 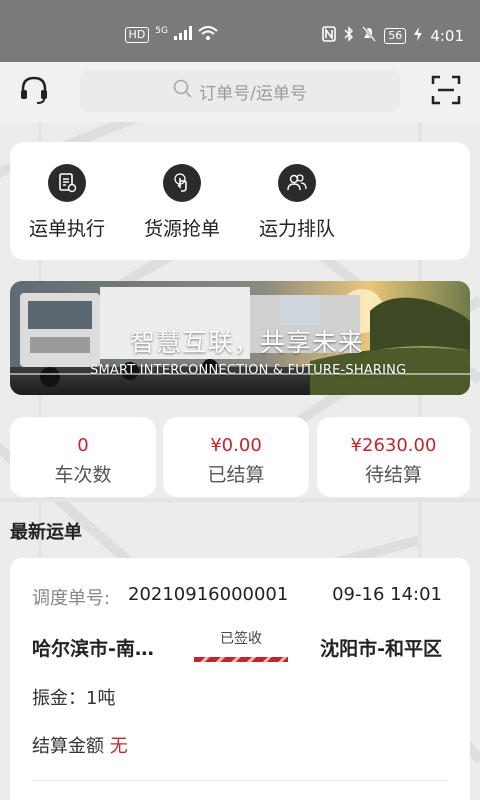 What do you see at coordinates (395, 36) in the screenshot?
I see `battery-indicator: 56` at bounding box center [395, 36].